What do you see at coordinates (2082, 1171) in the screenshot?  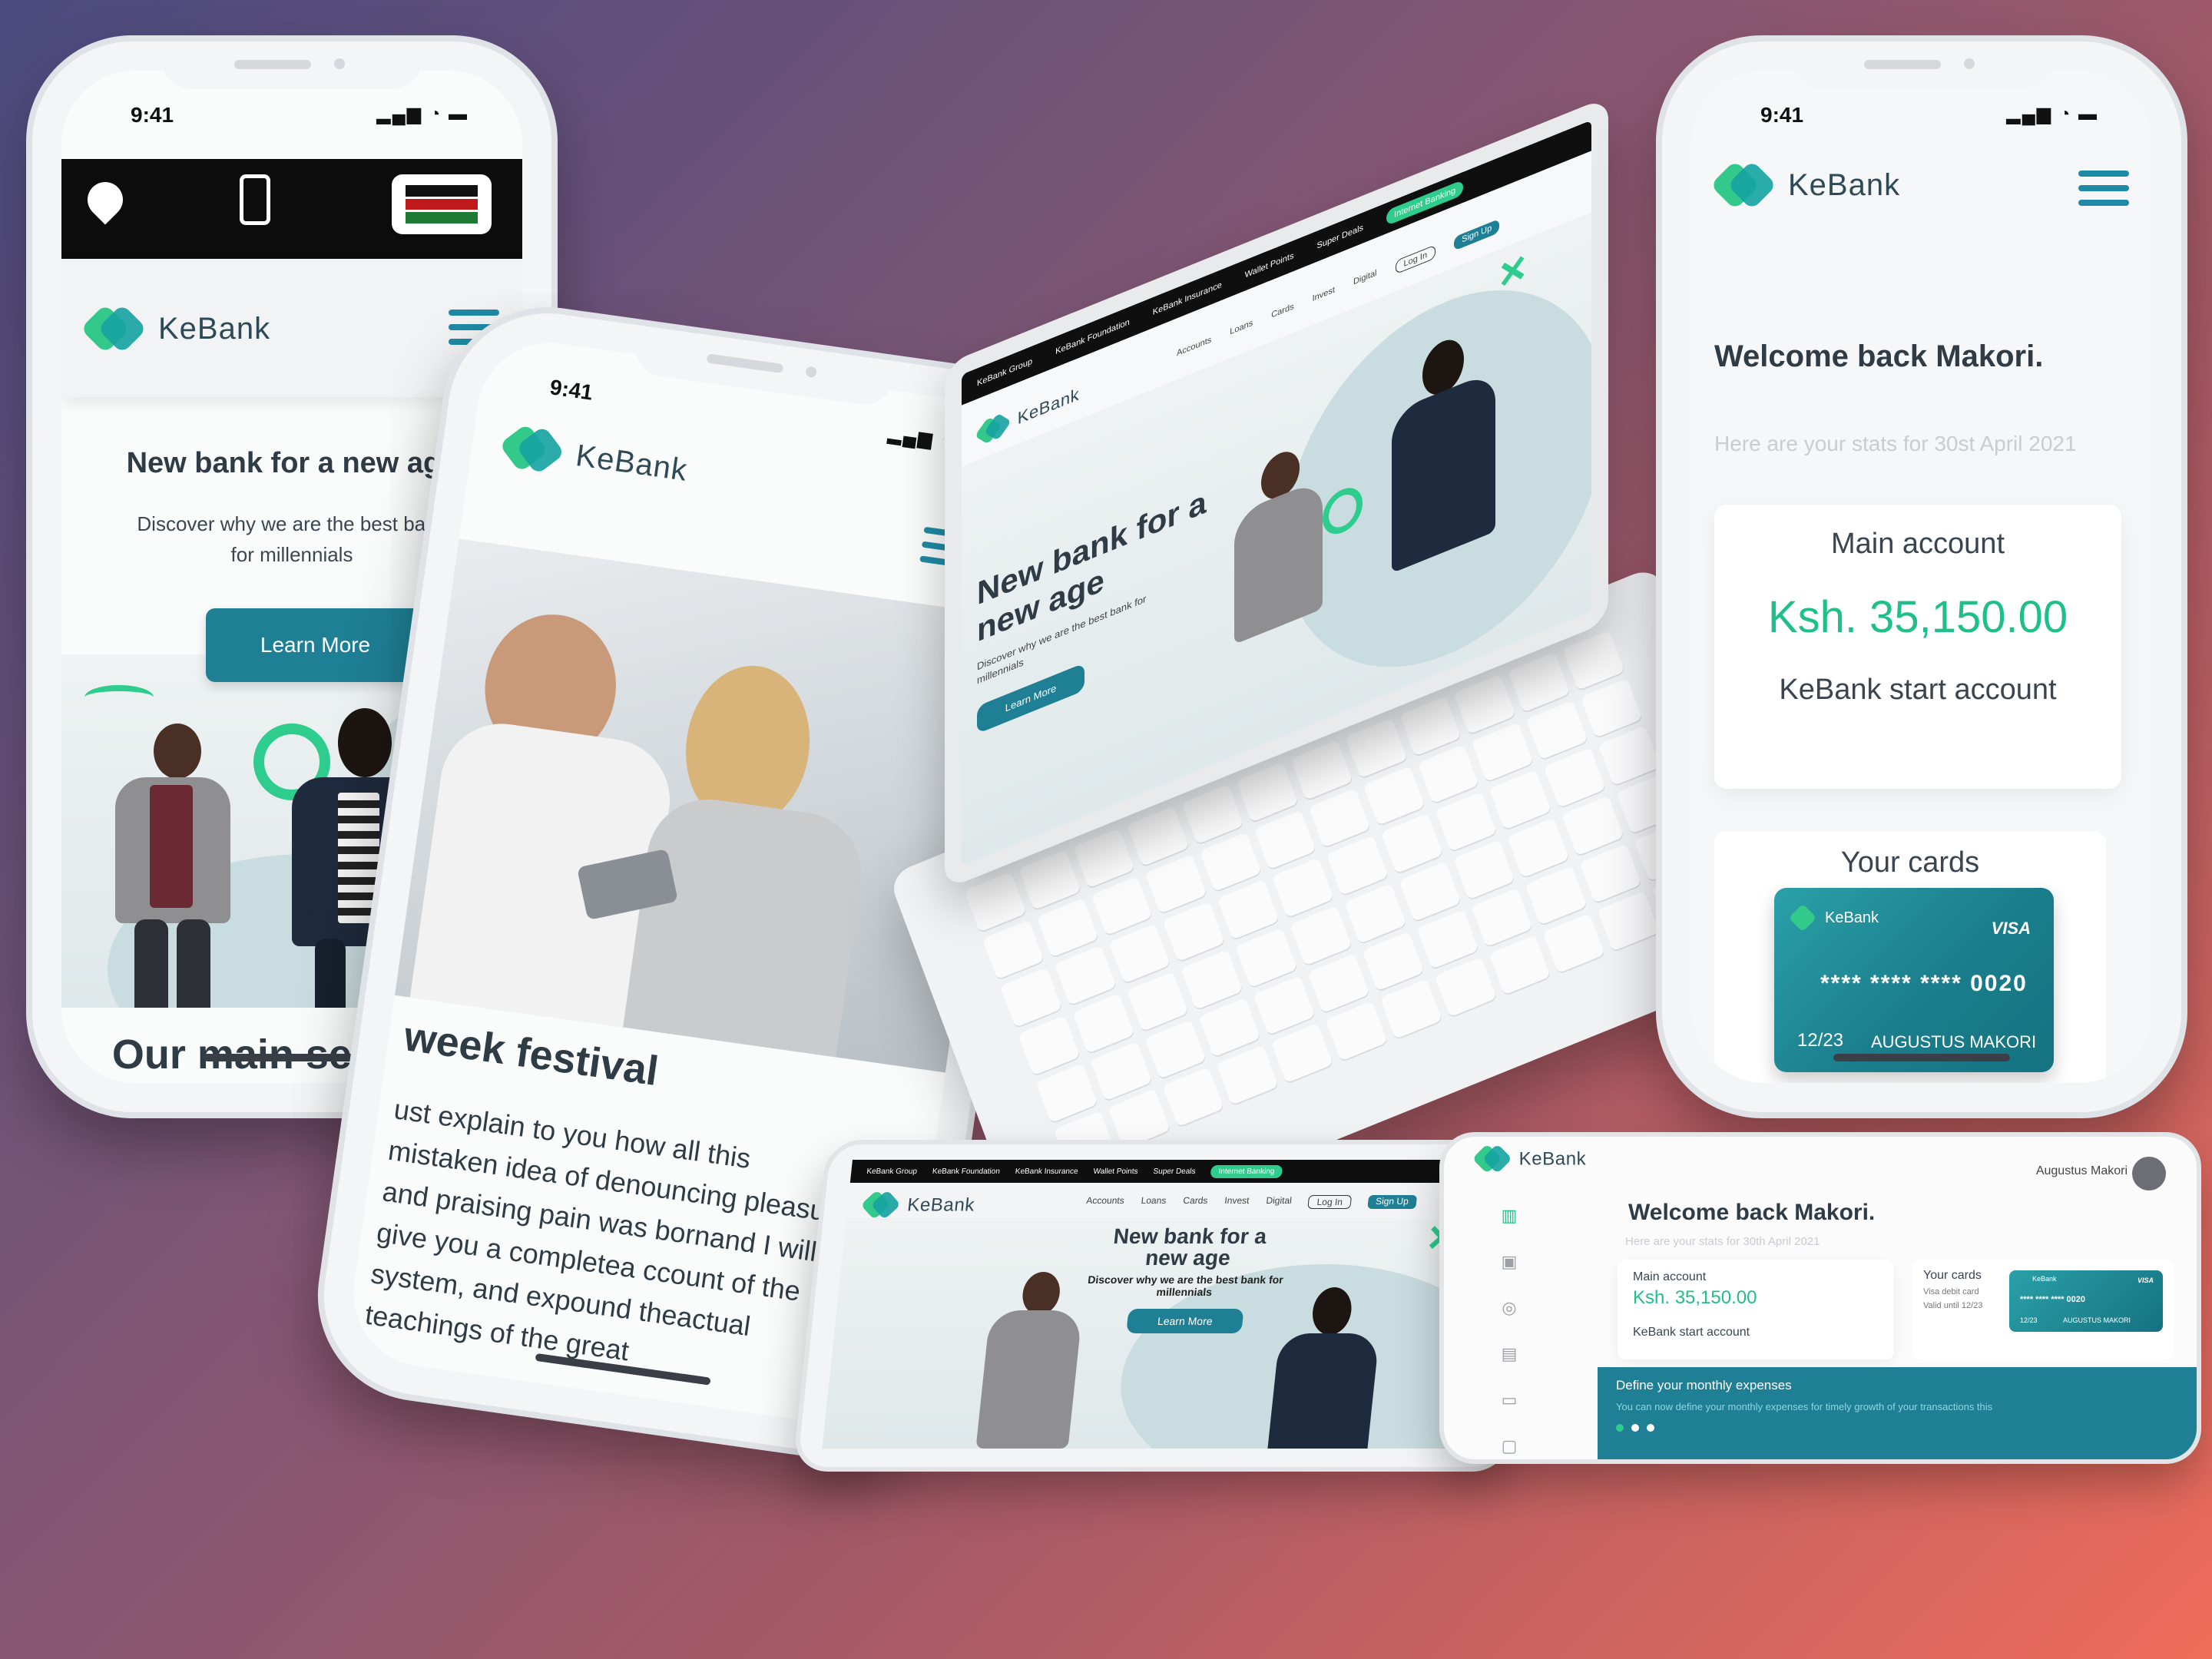 I see `user-name: Augustus Makori` at bounding box center [2082, 1171].